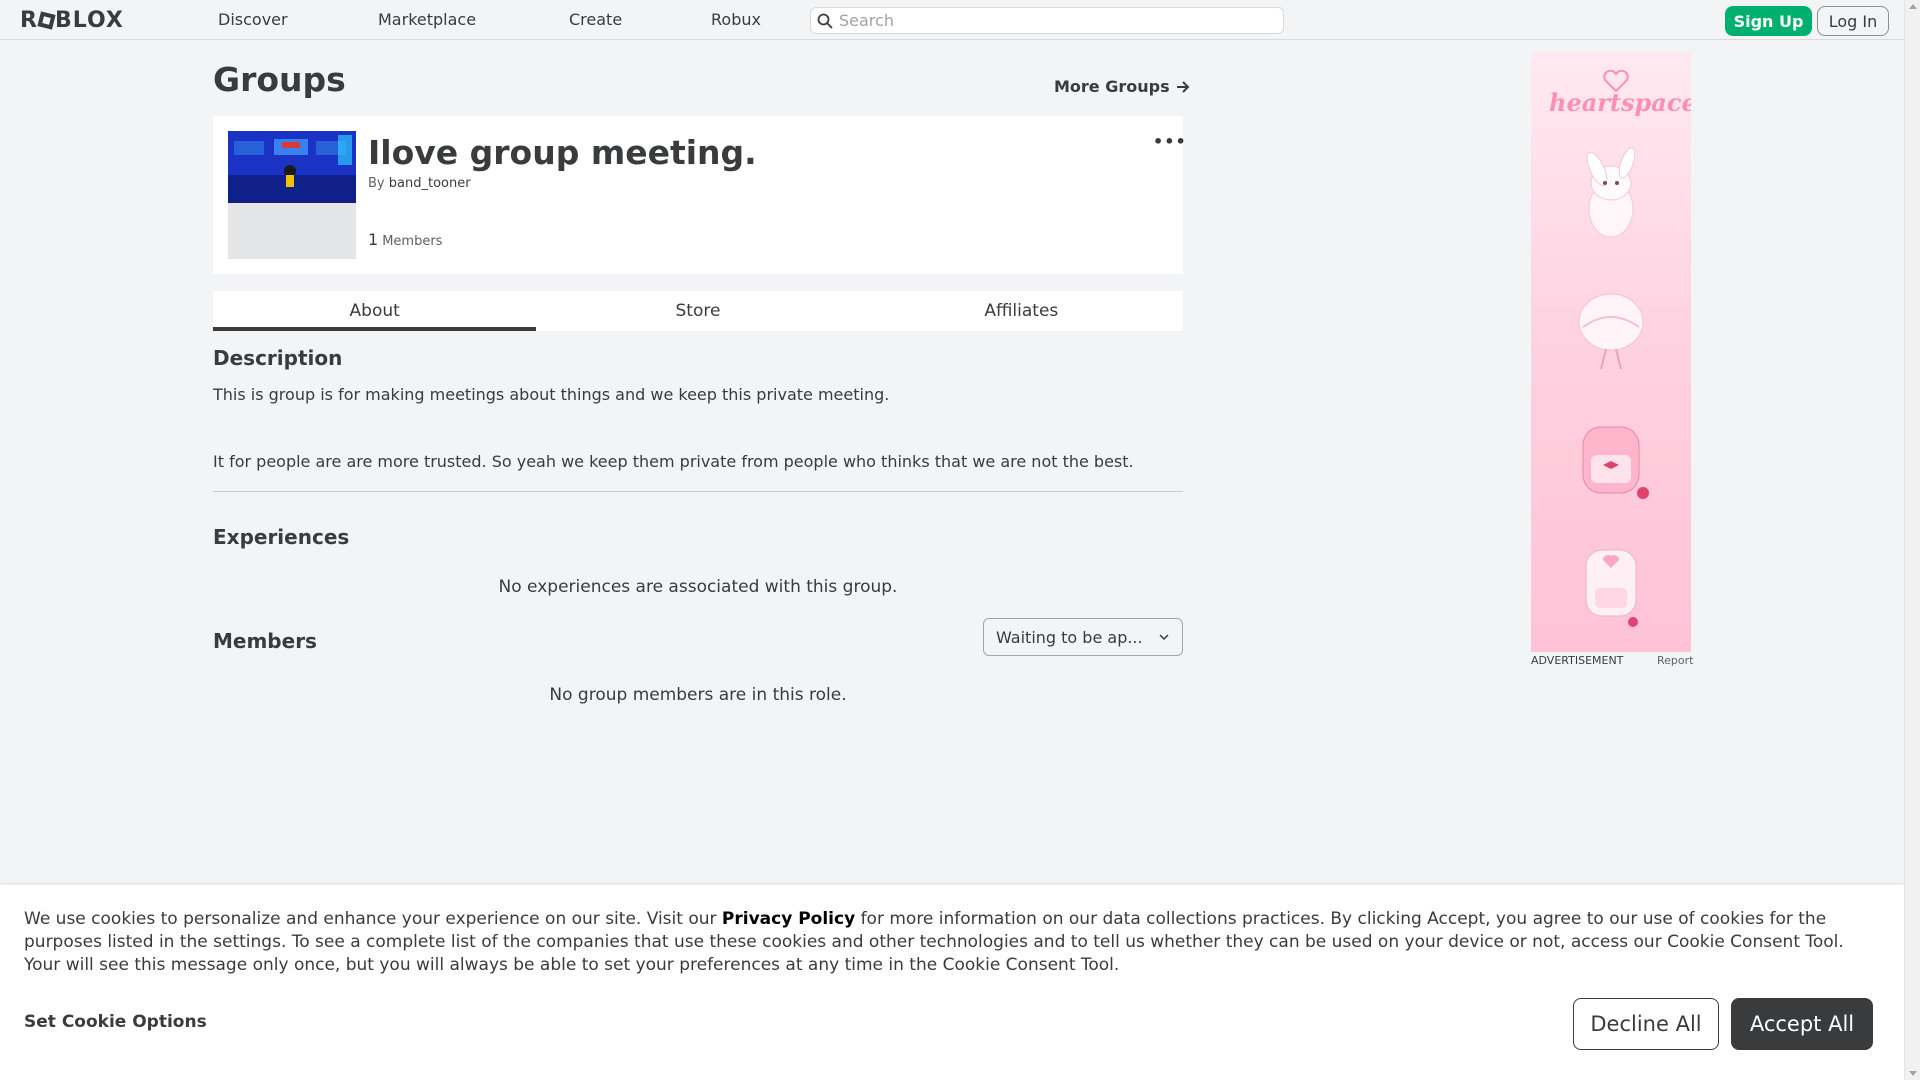  Describe the element at coordinates (1646, 1024) in the screenshot. I see `decline-all-button: Decline All` at that location.